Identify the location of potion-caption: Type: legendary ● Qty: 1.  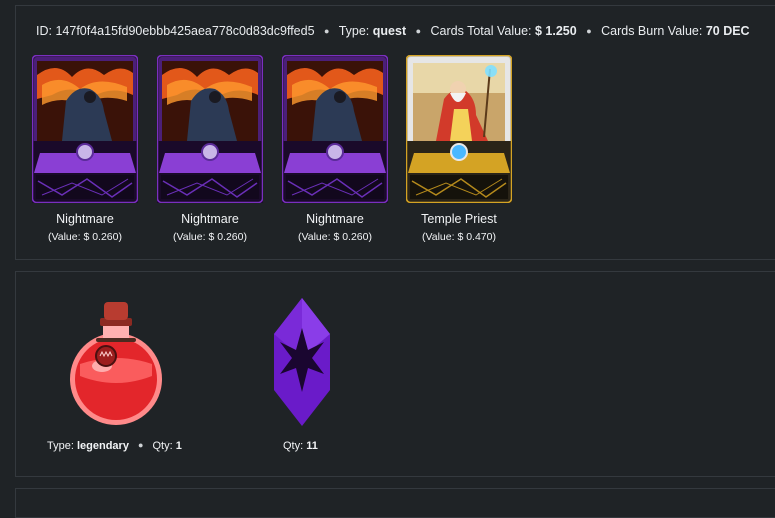
(114, 446).